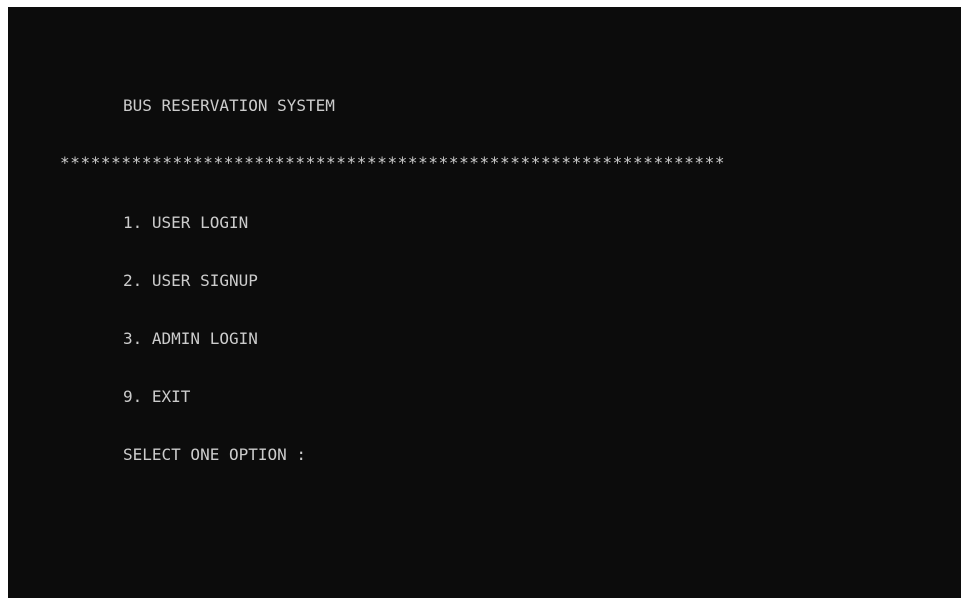 The height and width of the screenshot is (598, 961). Describe the element at coordinates (190, 280) in the screenshot. I see `menu-option-user-signup: 2. USER SIGNUP` at that location.